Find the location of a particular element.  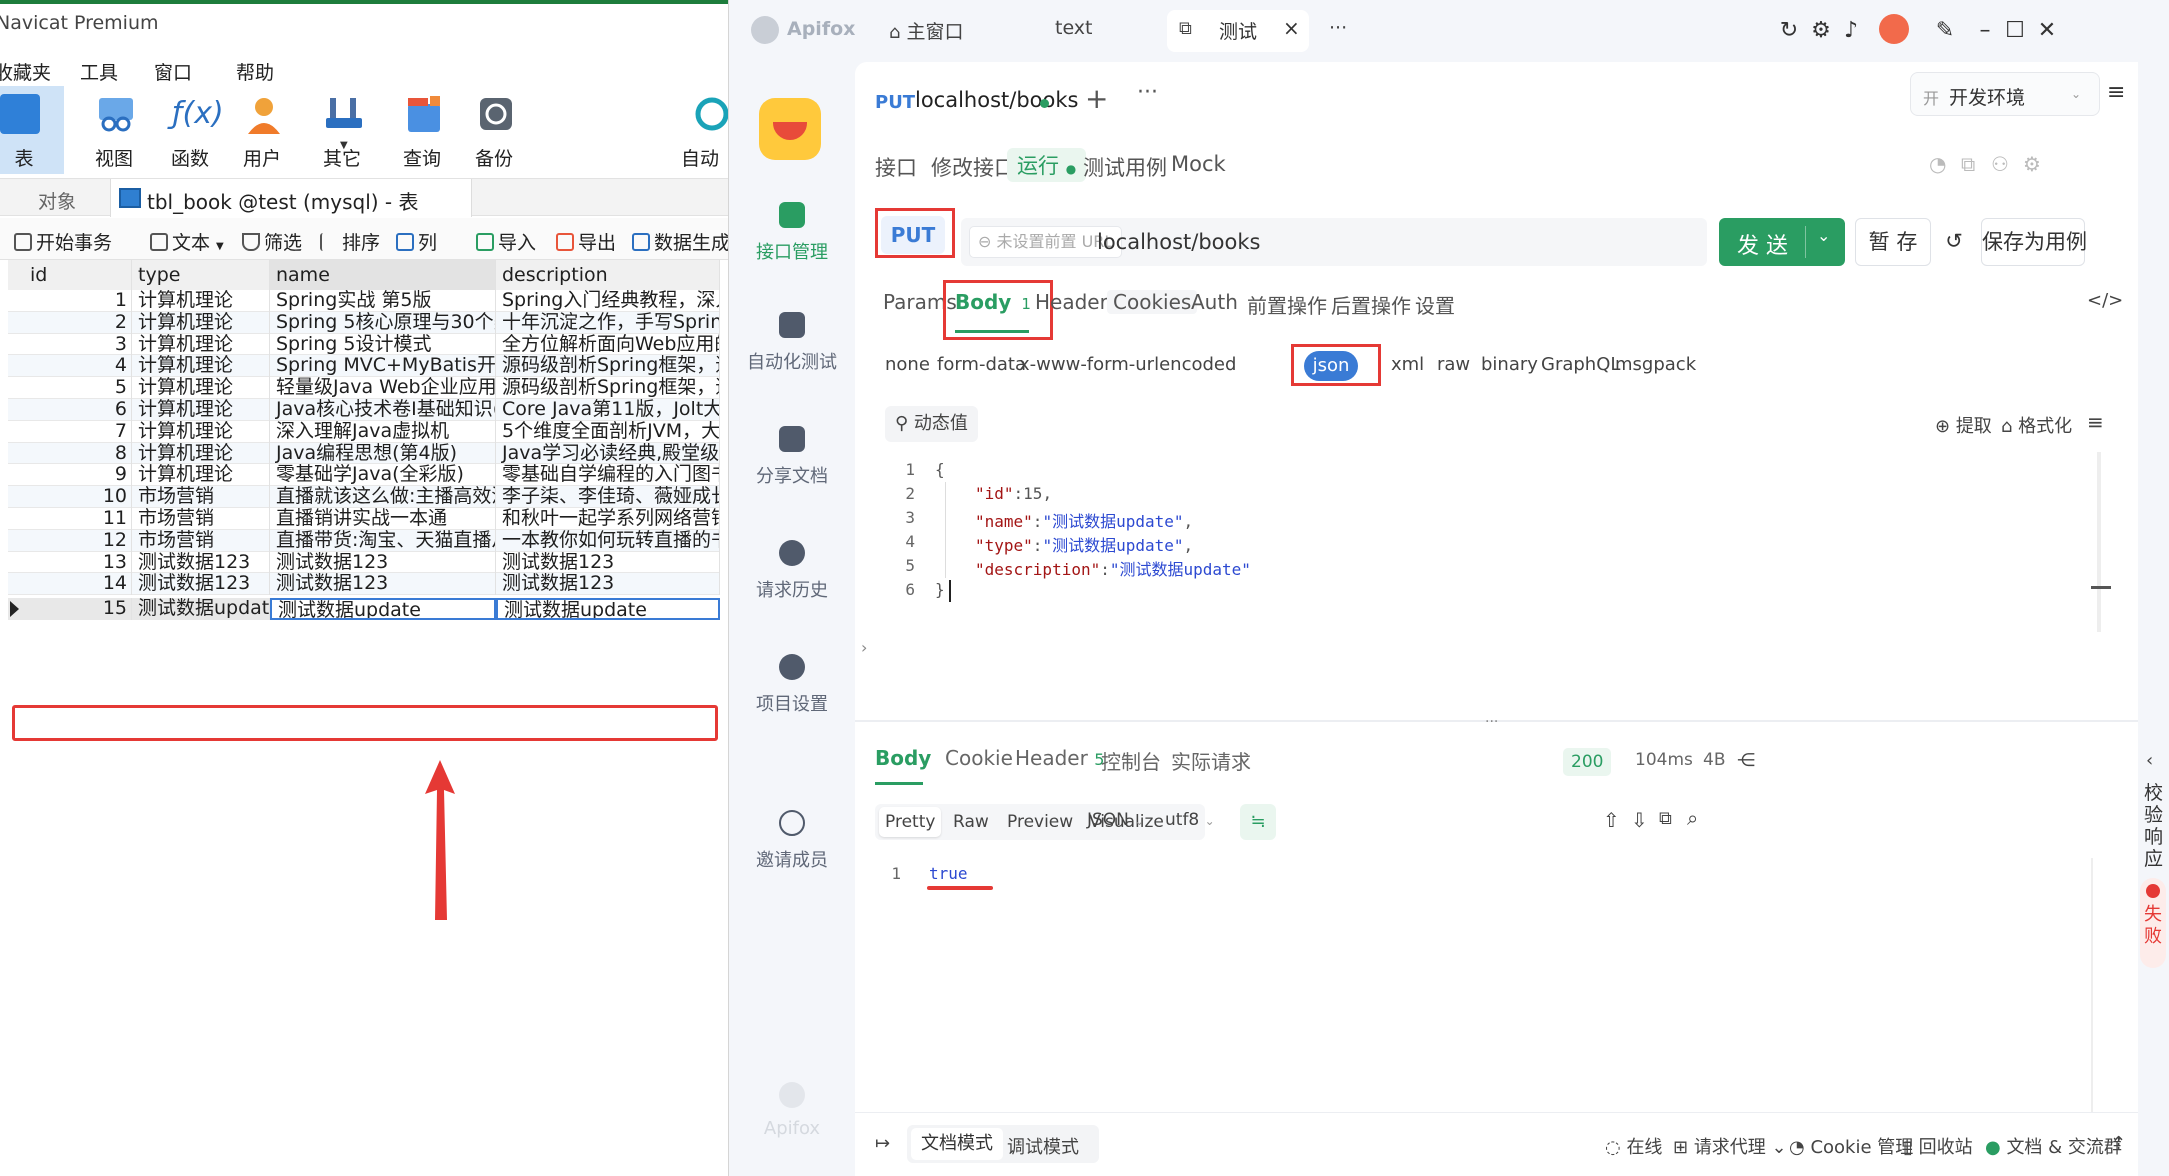

extract-button: ⊕ 提取 is located at coordinates (1963, 425).